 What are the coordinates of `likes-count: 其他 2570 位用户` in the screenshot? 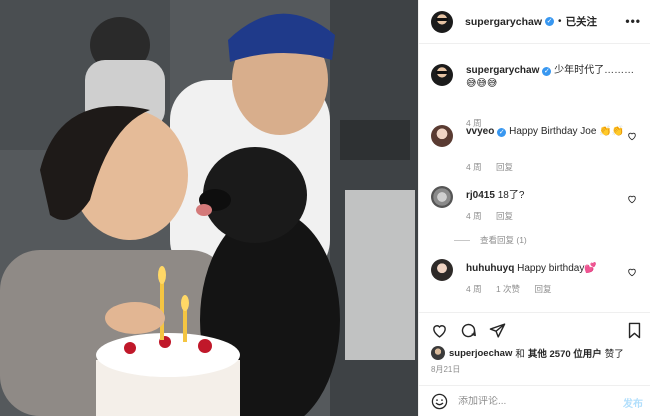 It's located at (565, 353).